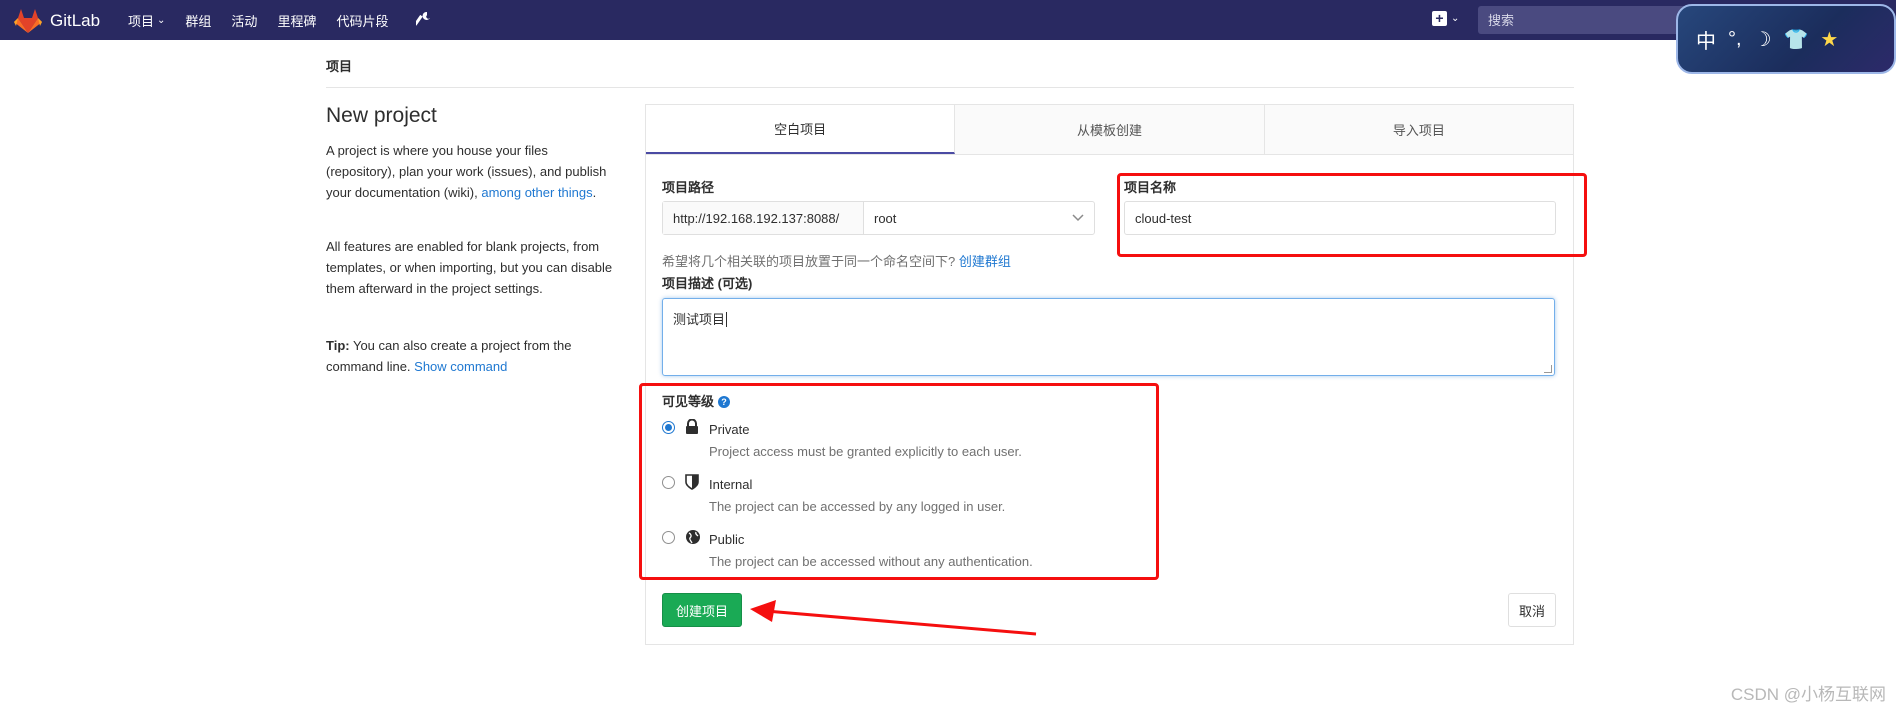 The width and height of the screenshot is (1896, 710). Describe the element at coordinates (950, 87) in the screenshot. I see `breadcrumb-divider` at that location.